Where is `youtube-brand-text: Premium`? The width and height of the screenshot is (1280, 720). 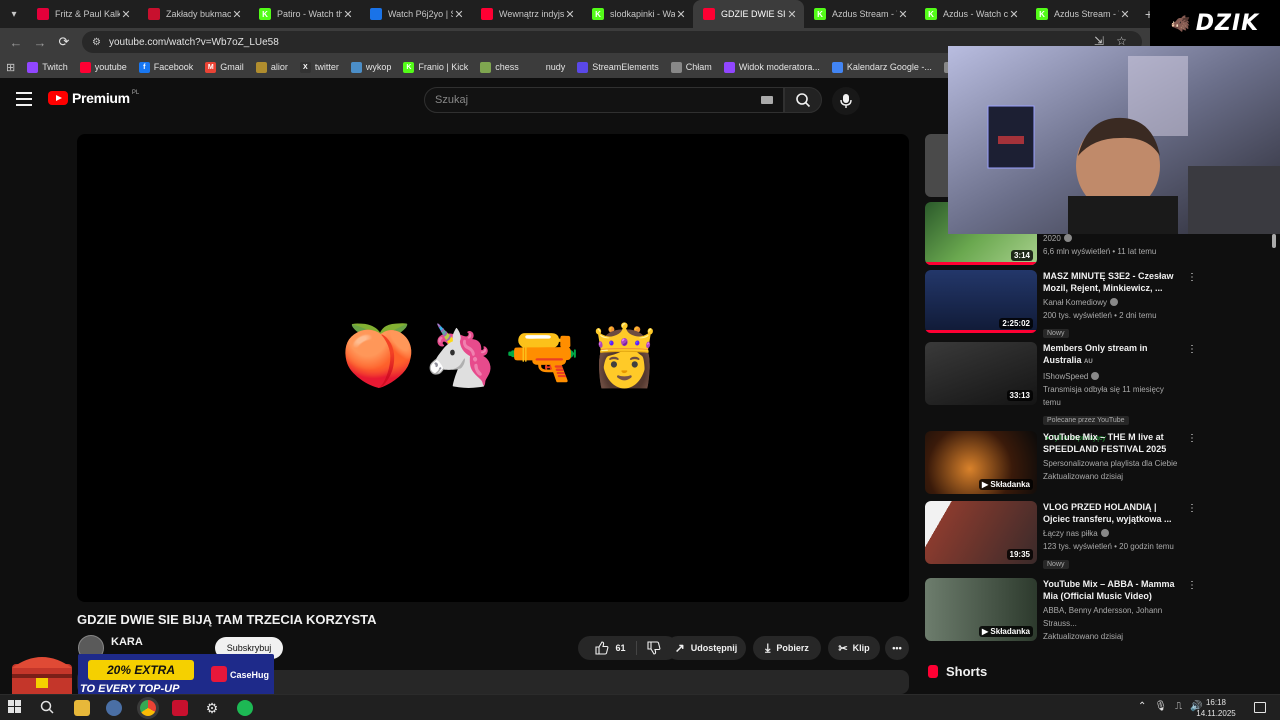
youtube-brand-text: Premium is located at coordinates (101, 98).